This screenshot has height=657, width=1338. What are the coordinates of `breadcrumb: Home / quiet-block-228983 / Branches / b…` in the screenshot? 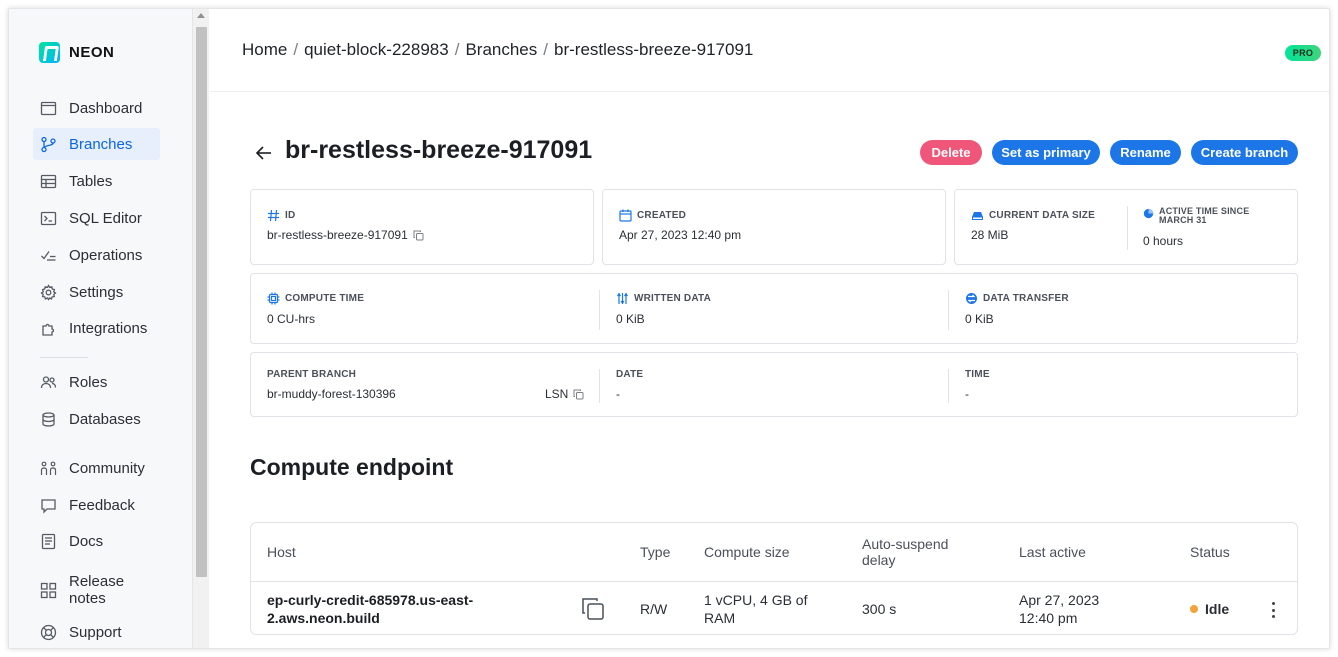 It's located at (497, 50).